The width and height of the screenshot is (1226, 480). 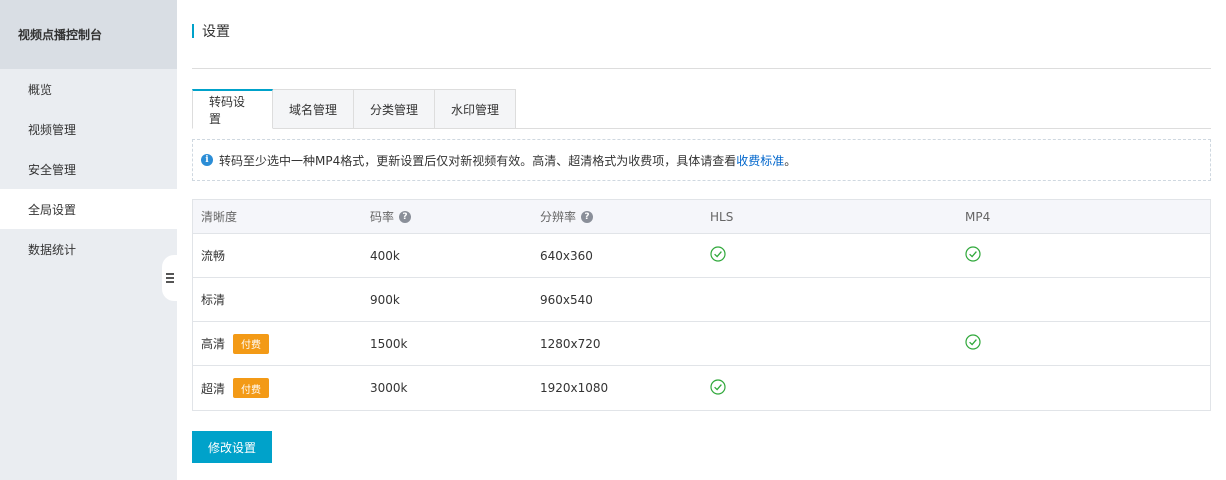 I want to click on title-accent-bar, so click(x=193, y=31).